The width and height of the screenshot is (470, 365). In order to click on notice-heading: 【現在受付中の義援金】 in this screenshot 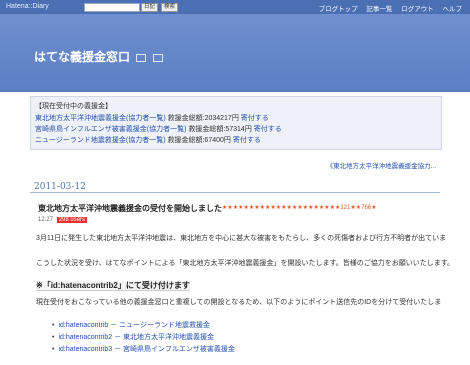, I will do `click(73, 106)`.